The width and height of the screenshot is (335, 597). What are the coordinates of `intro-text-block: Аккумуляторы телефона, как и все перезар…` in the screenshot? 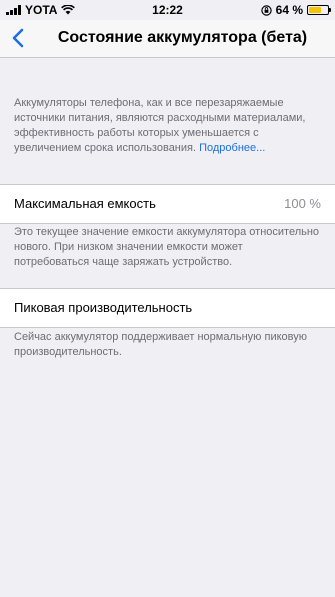 It's located at (167, 126).